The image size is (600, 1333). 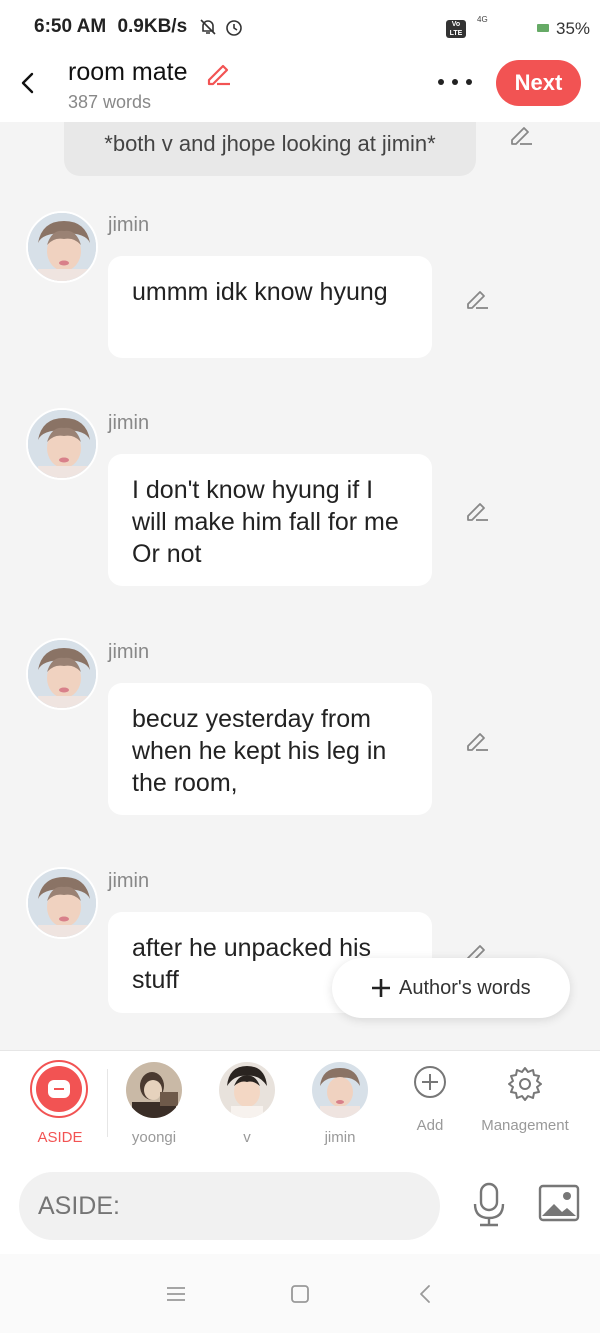 I want to click on status-left: 6:50 AM 0.9KB/s, so click(x=139, y=27).